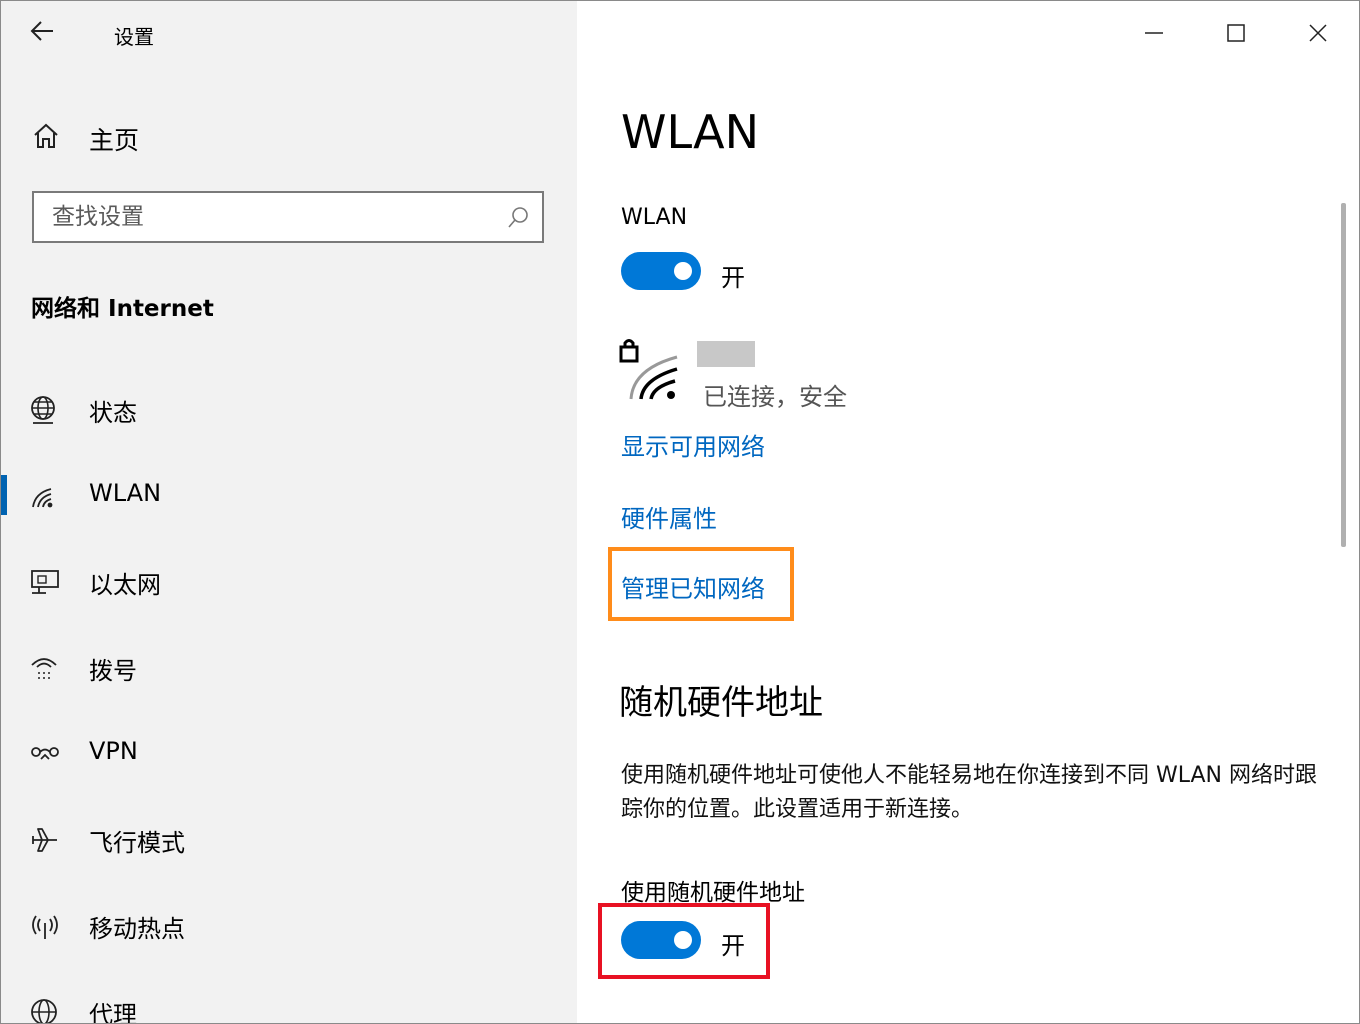 The width and height of the screenshot is (1360, 1024). Describe the element at coordinates (733, 278) in the screenshot. I see `wlan-toggle-state: 开` at that location.